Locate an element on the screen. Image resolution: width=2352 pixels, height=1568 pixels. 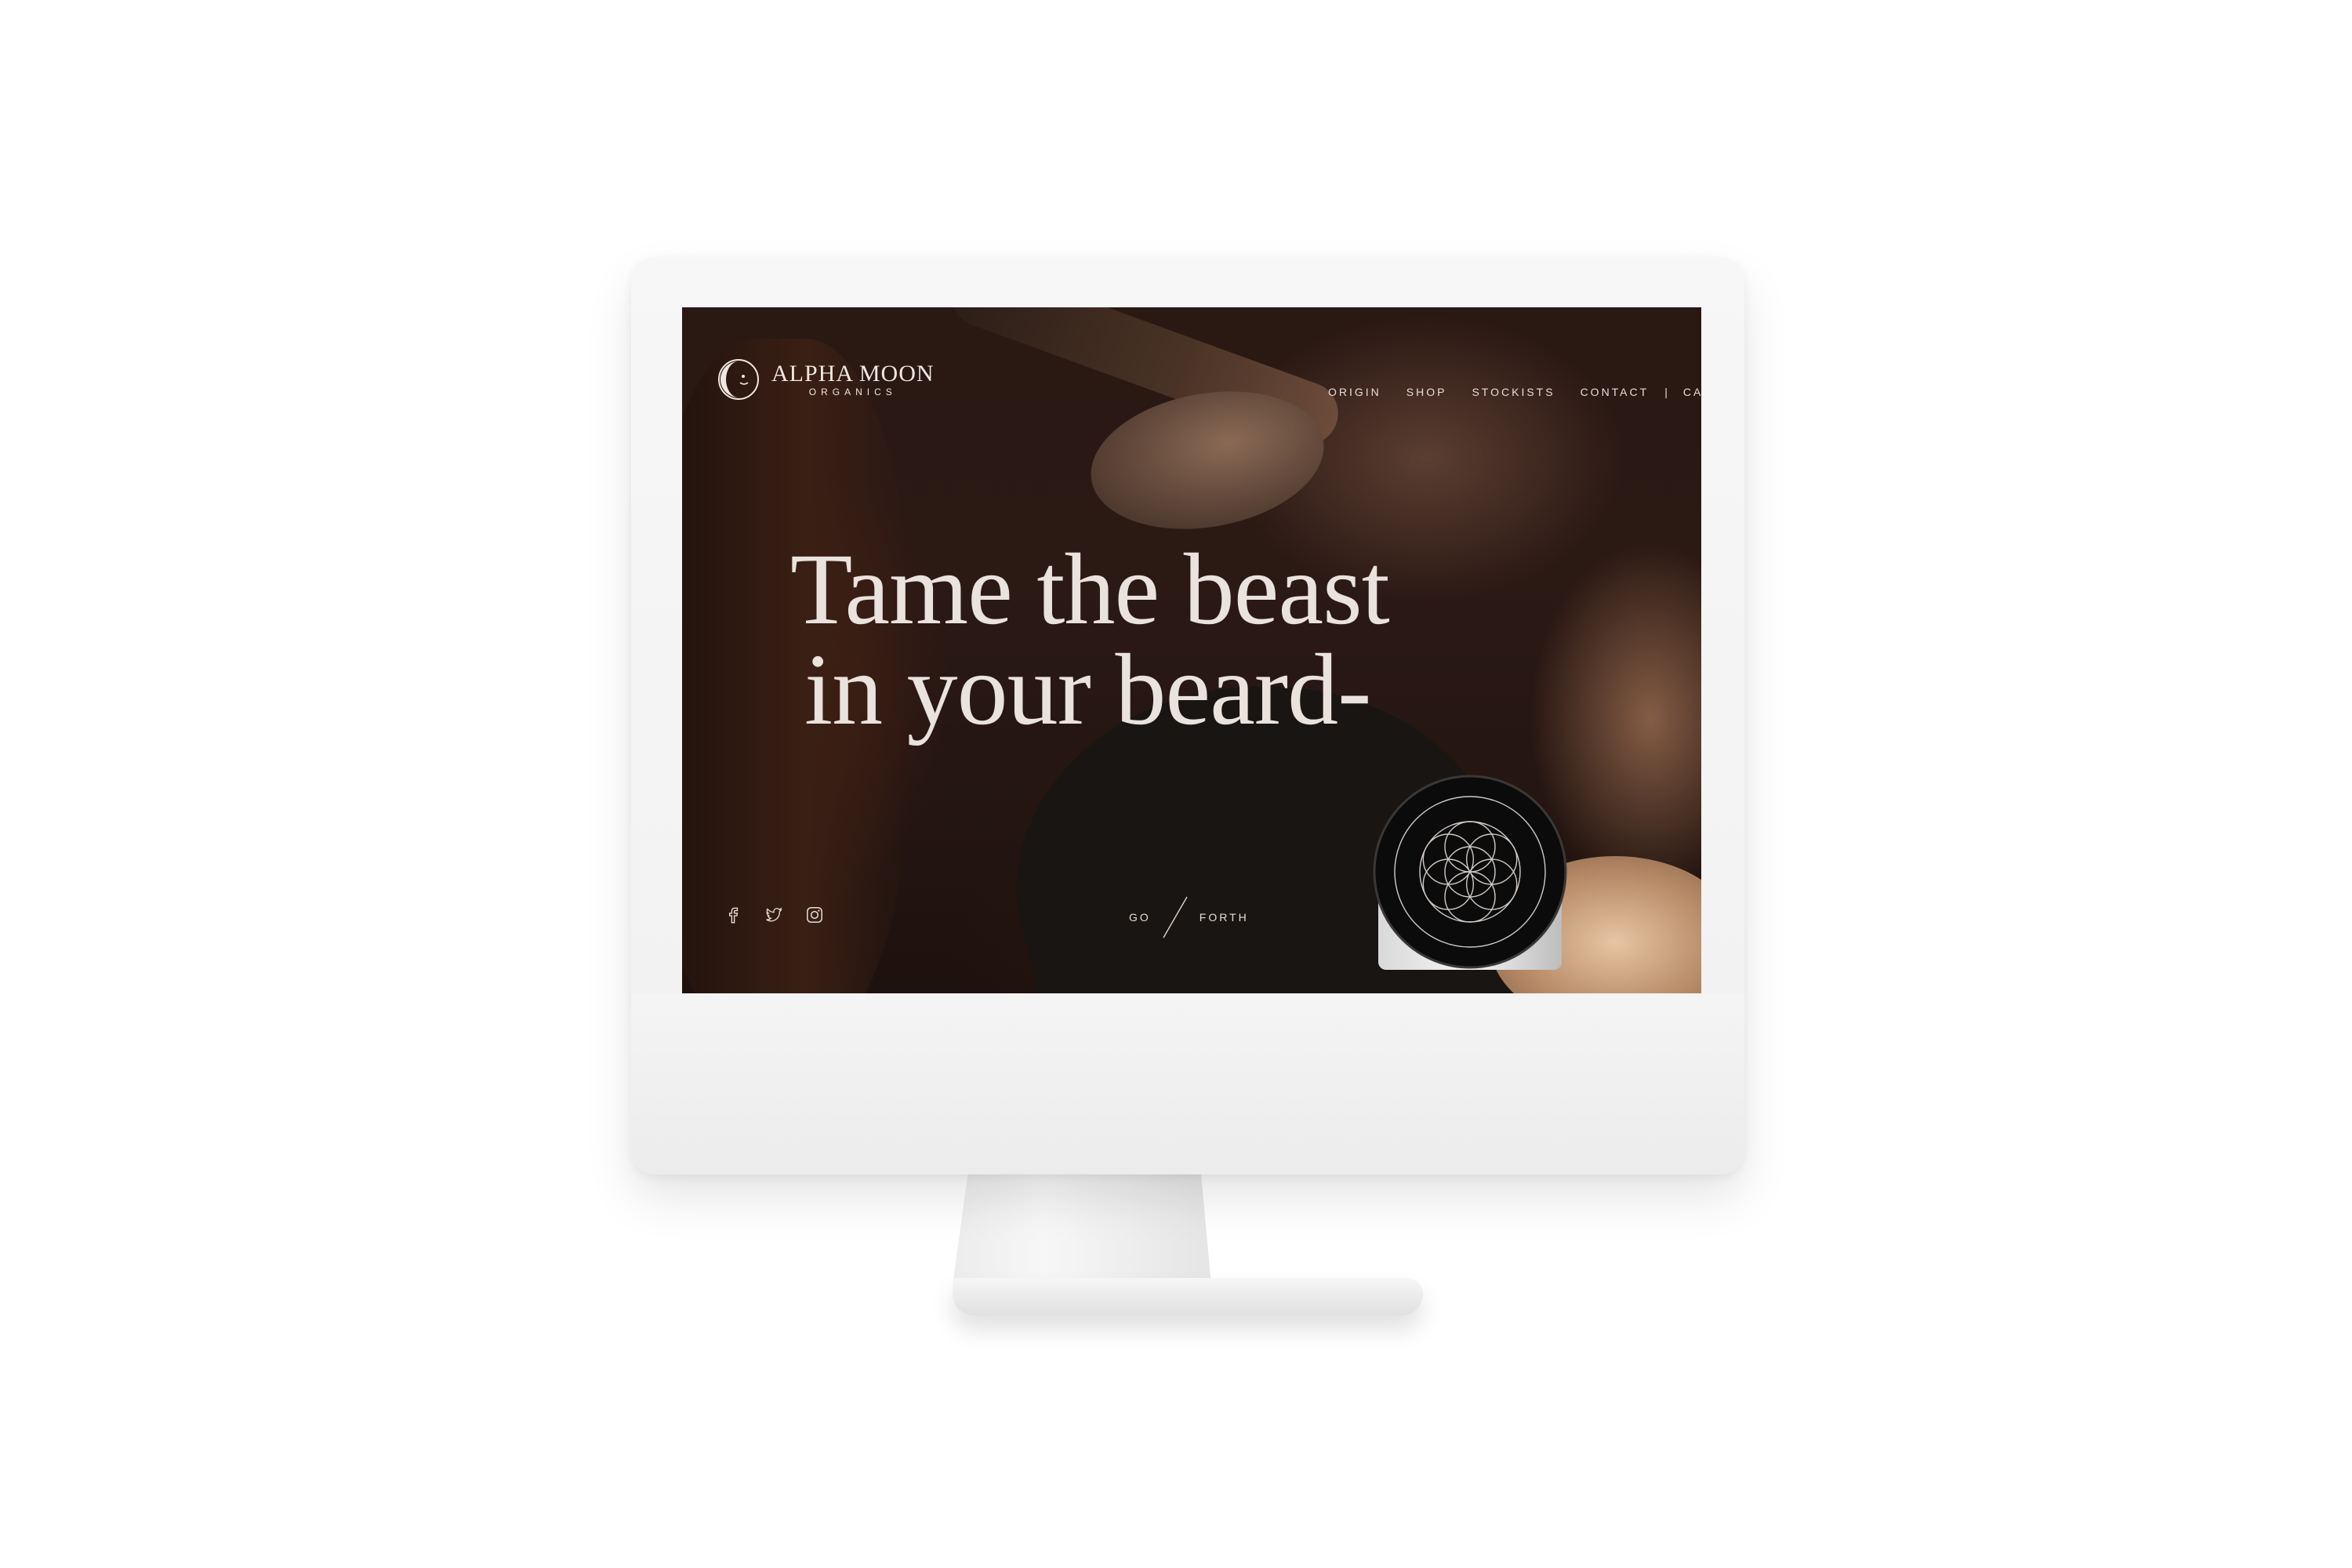
nav-item-contact: CONTACT is located at coordinates (1615, 392).